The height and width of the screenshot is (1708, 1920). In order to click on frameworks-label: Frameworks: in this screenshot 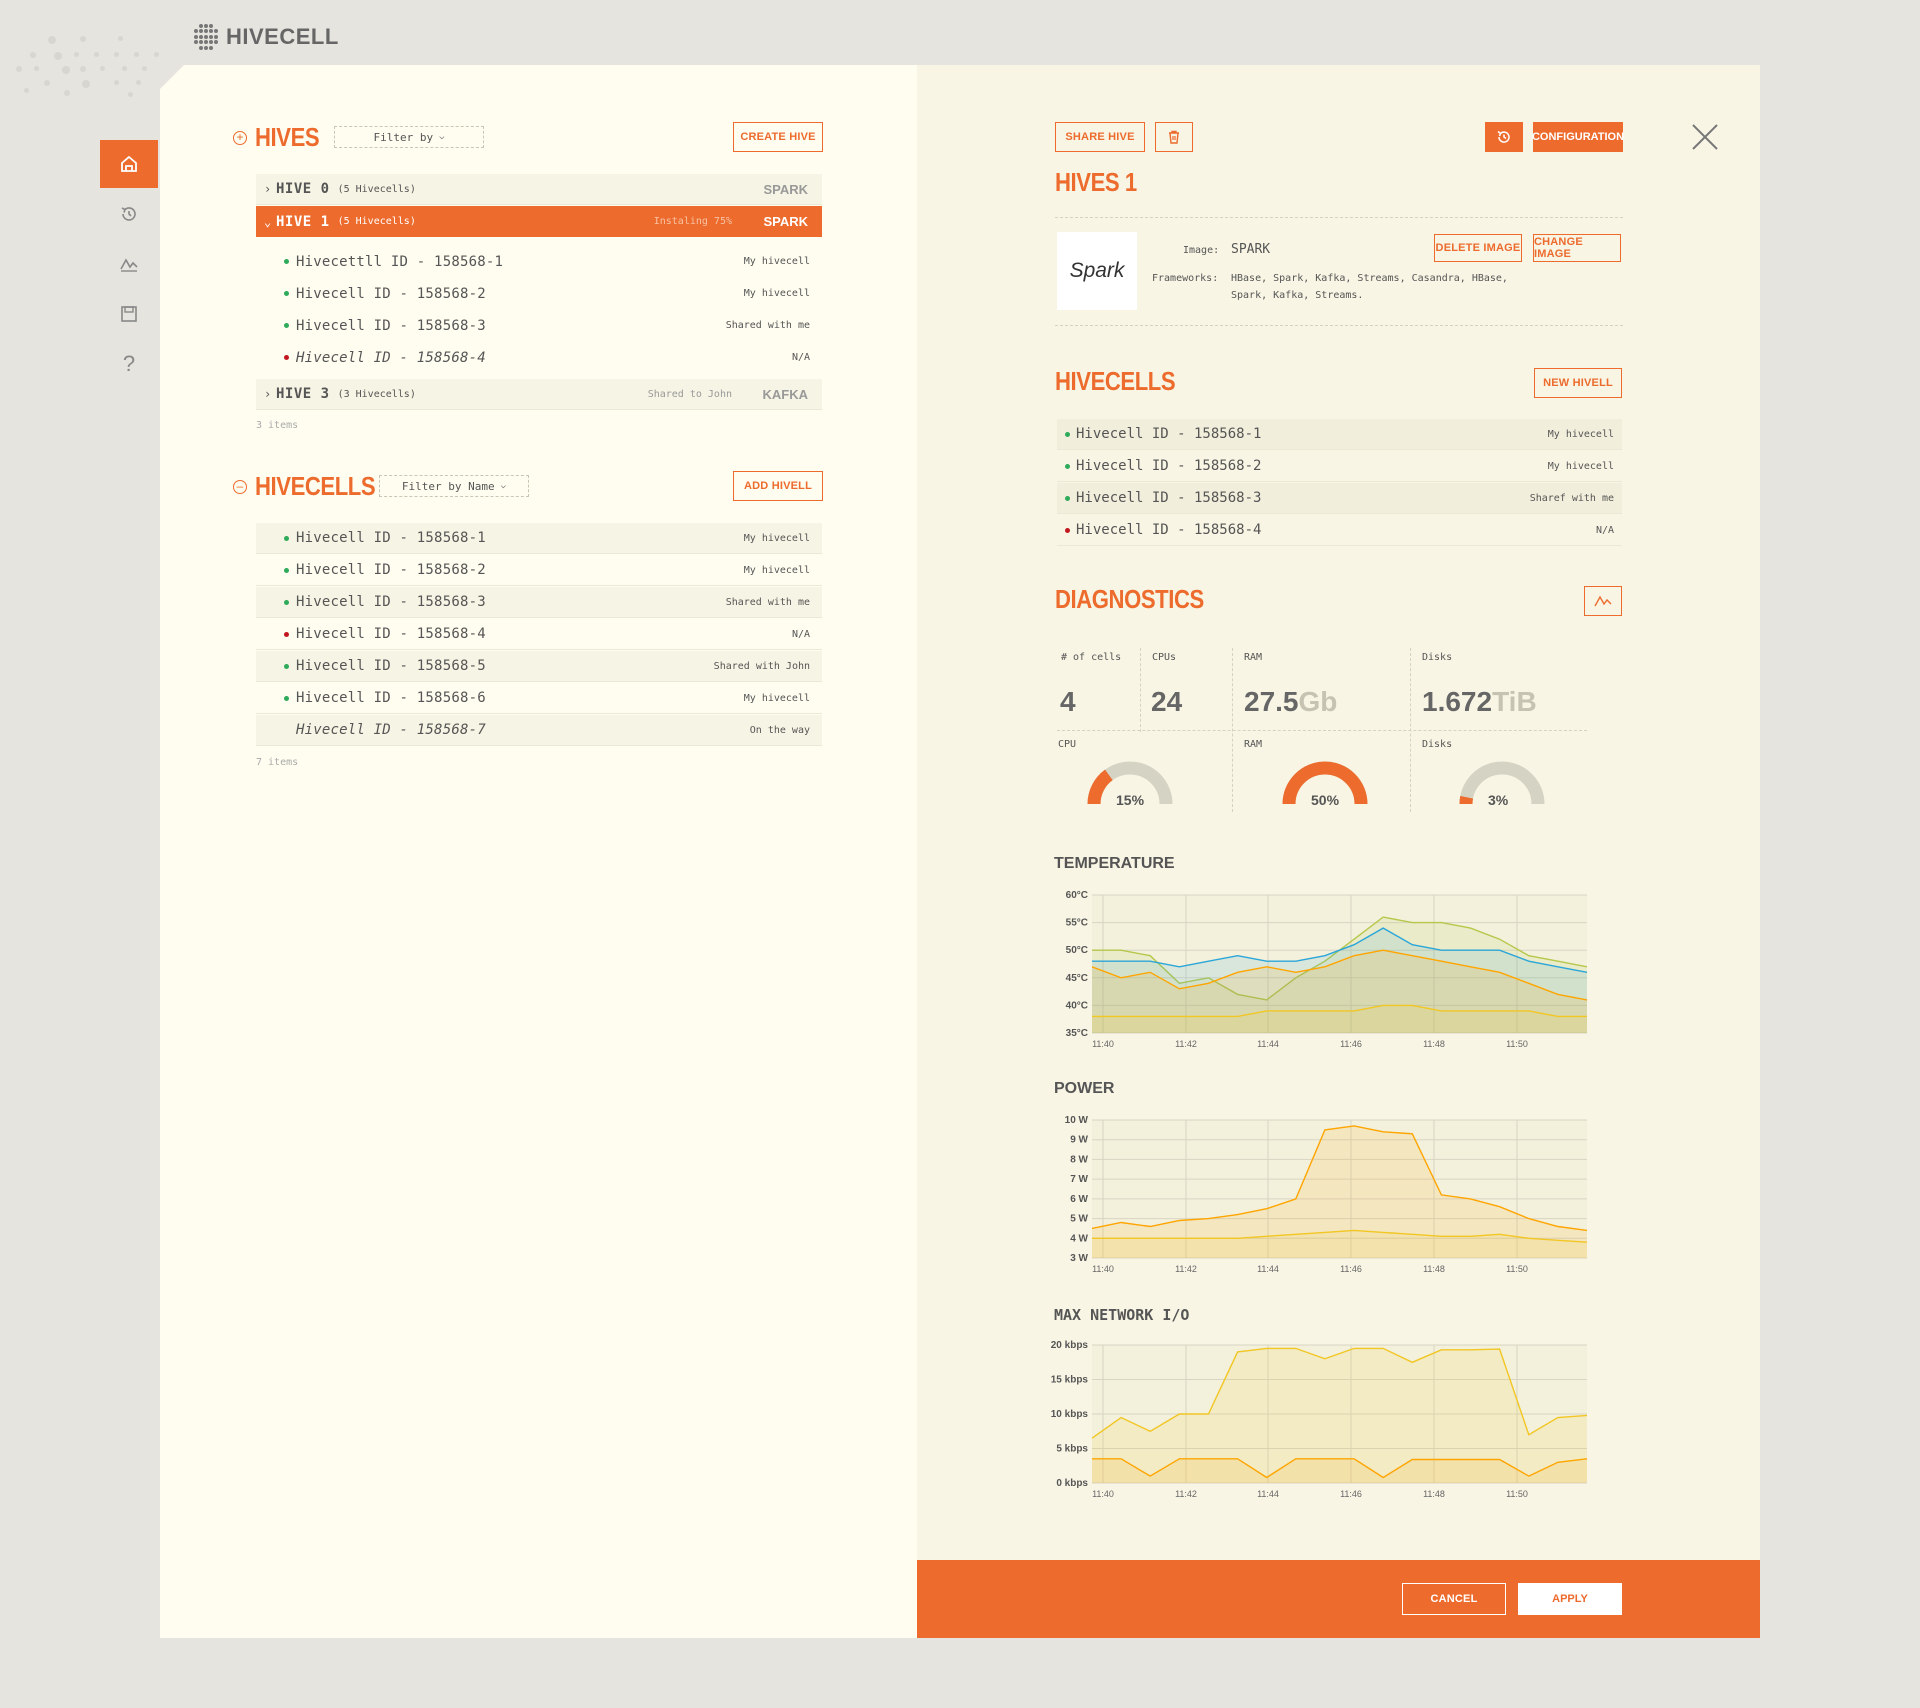, I will do `click(1185, 278)`.